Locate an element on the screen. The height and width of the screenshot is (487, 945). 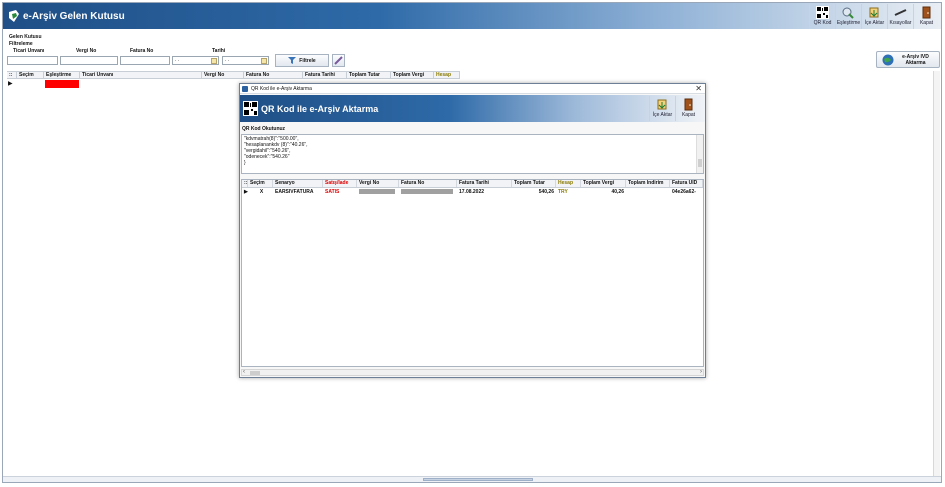
header-ticari-unvan: Ticari Unvanı is located at coordinates (141, 75).